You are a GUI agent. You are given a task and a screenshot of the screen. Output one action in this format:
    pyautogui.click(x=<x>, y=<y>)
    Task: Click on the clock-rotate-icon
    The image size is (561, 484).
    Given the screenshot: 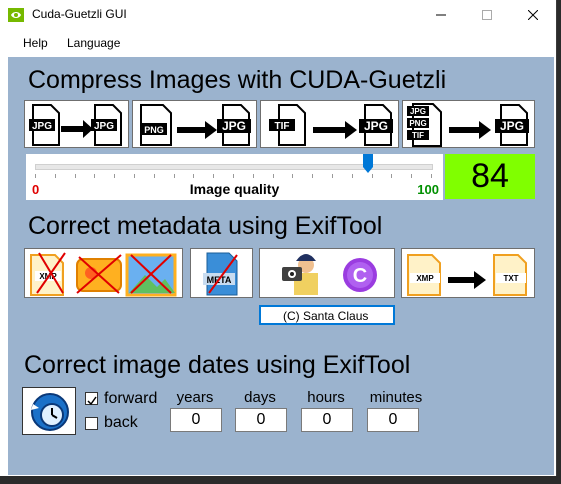 What is the action you would take?
    pyautogui.click(x=50, y=412)
    